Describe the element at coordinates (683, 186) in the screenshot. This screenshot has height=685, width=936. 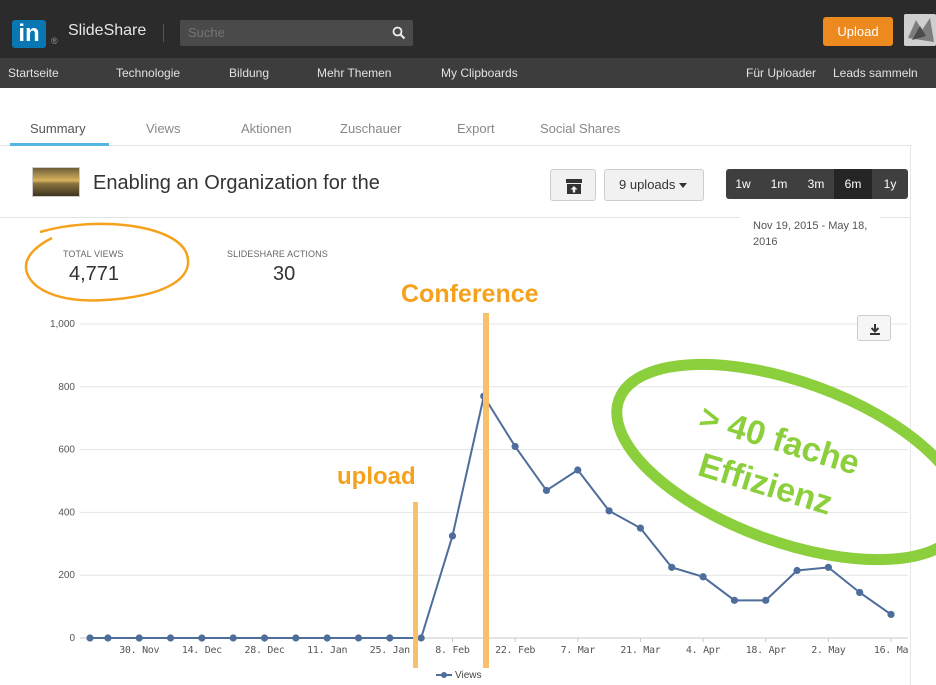
I see `chevron-down-icon` at that location.